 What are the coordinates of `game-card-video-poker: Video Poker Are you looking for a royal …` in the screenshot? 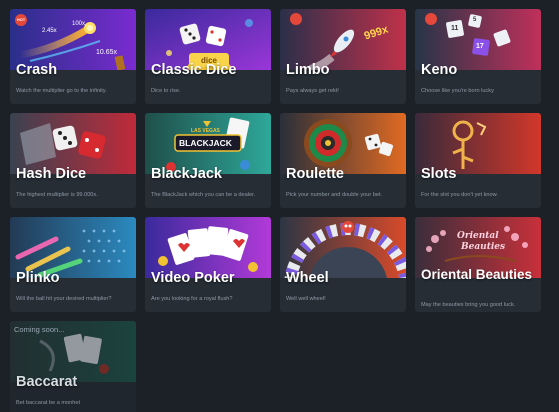 It's located at (208, 264).